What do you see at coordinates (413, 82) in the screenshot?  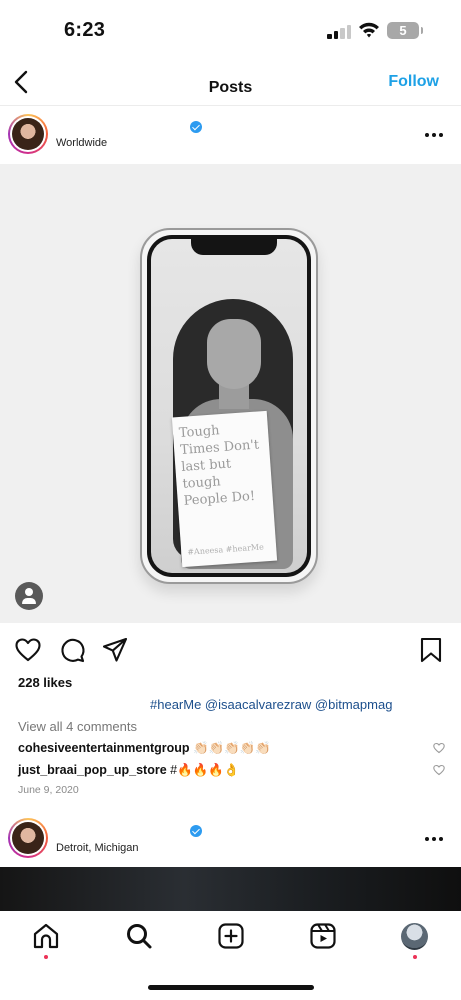 I see `follow-button: Follow` at bounding box center [413, 82].